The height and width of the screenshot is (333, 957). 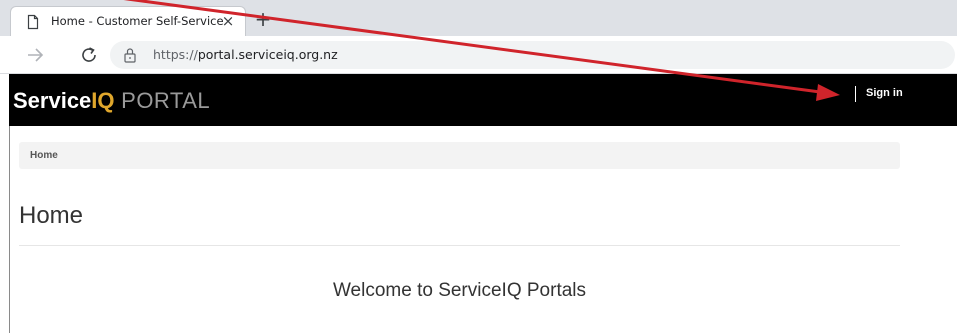 I want to click on browser-tab: Home - Customer Self-Service ×, so click(x=128, y=21).